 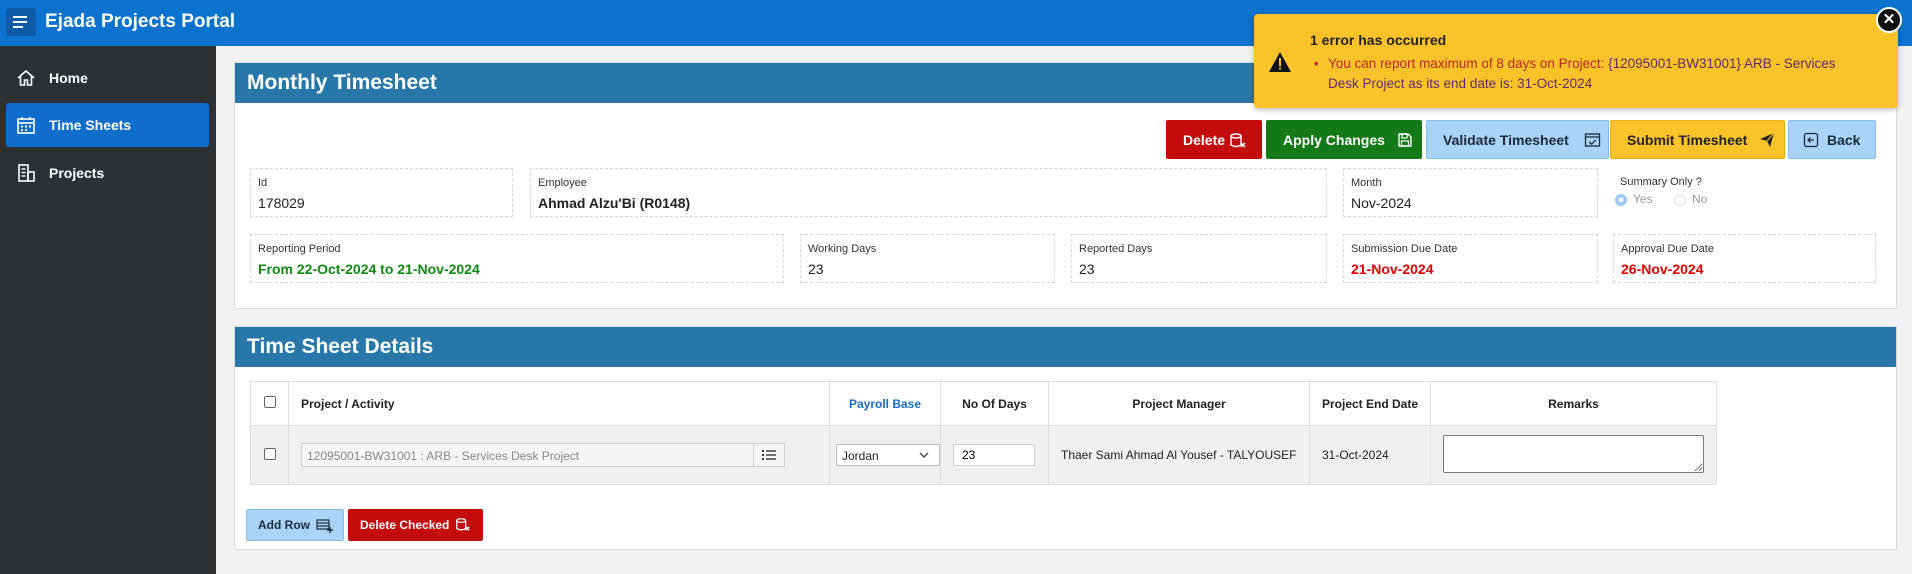 What do you see at coordinates (281, 203) in the screenshot?
I see `id-value: 178029` at bounding box center [281, 203].